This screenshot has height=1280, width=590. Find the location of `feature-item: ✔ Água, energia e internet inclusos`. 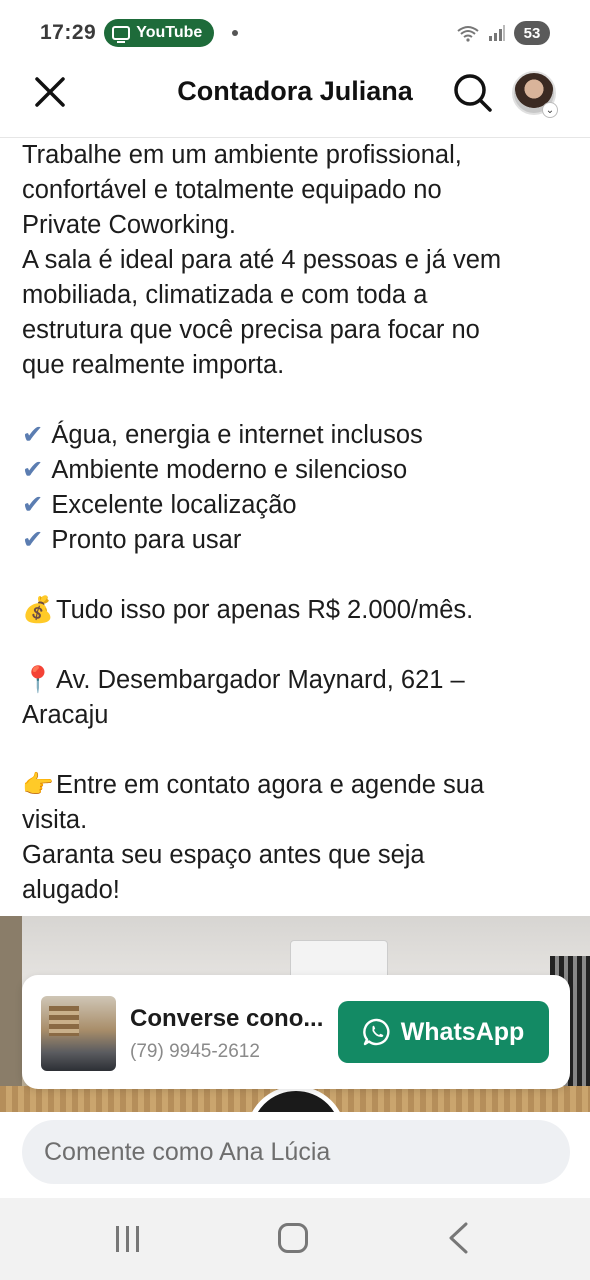

feature-item: ✔ Água, energia e internet inclusos is located at coordinates (300, 435).